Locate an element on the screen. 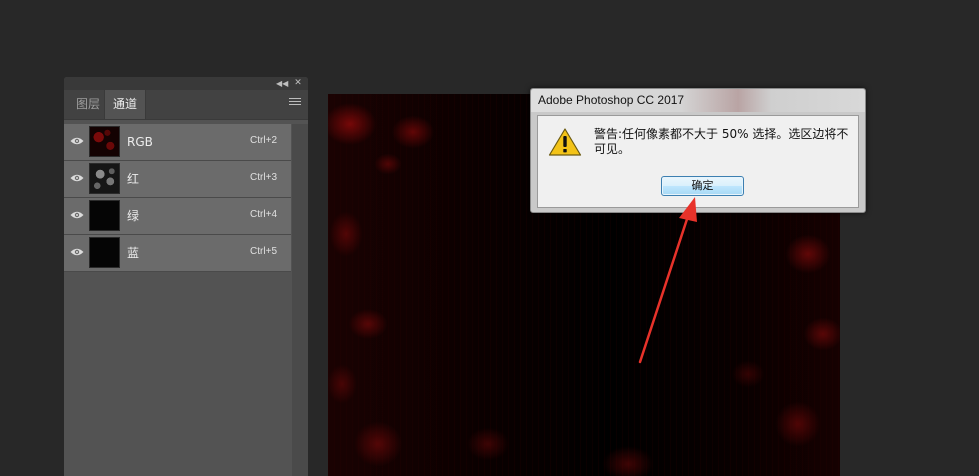  dialog-message: 警告:任何像素都不大于 50% 选择。选区边将不可见。 is located at coordinates (721, 141).